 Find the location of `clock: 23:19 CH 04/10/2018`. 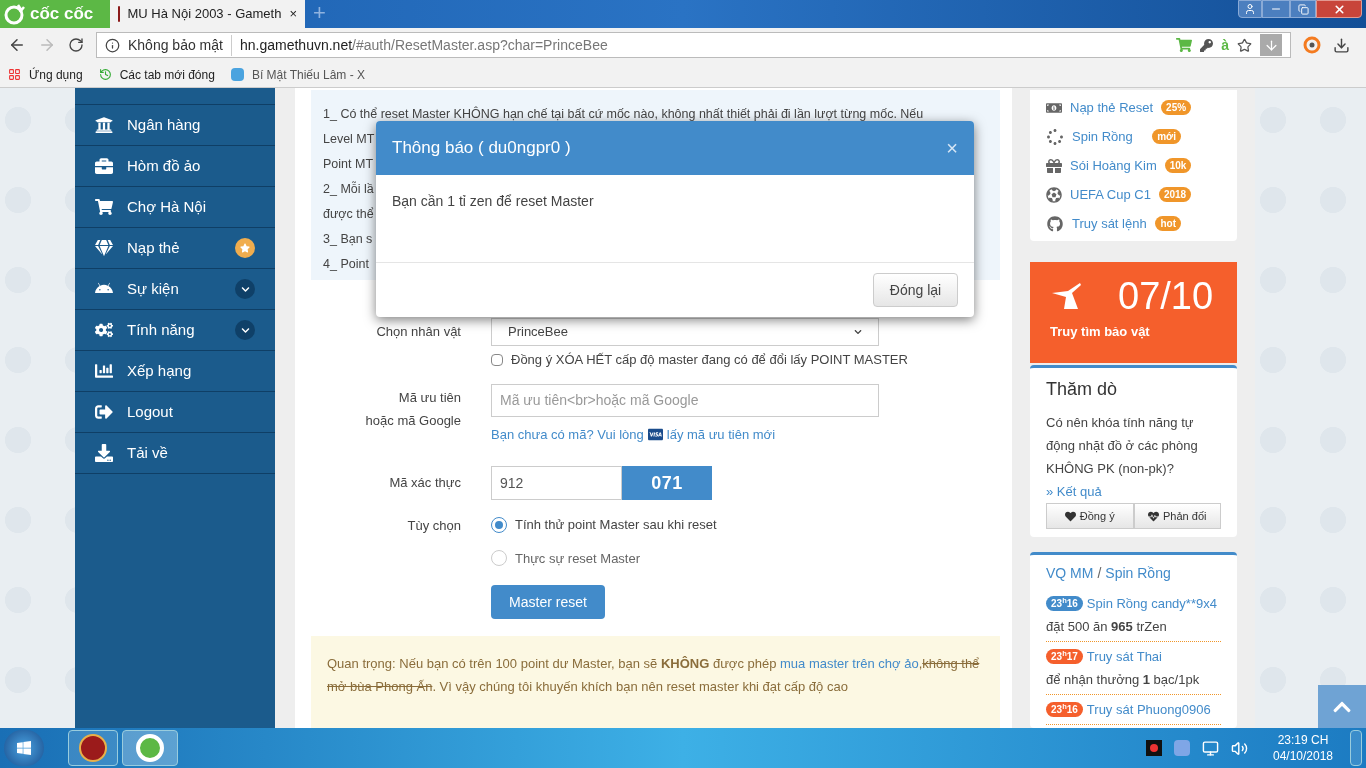

clock: 23:19 CH 04/10/2018 is located at coordinates (1303, 748).